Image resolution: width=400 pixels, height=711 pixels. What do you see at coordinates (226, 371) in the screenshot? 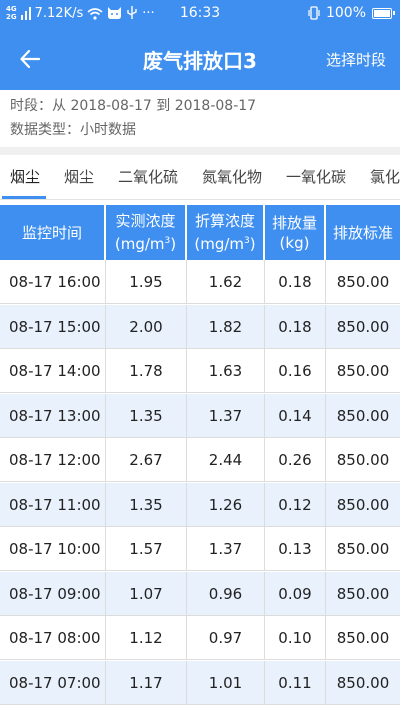
I see `cell-converted-concentration: 1.63` at bounding box center [226, 371].